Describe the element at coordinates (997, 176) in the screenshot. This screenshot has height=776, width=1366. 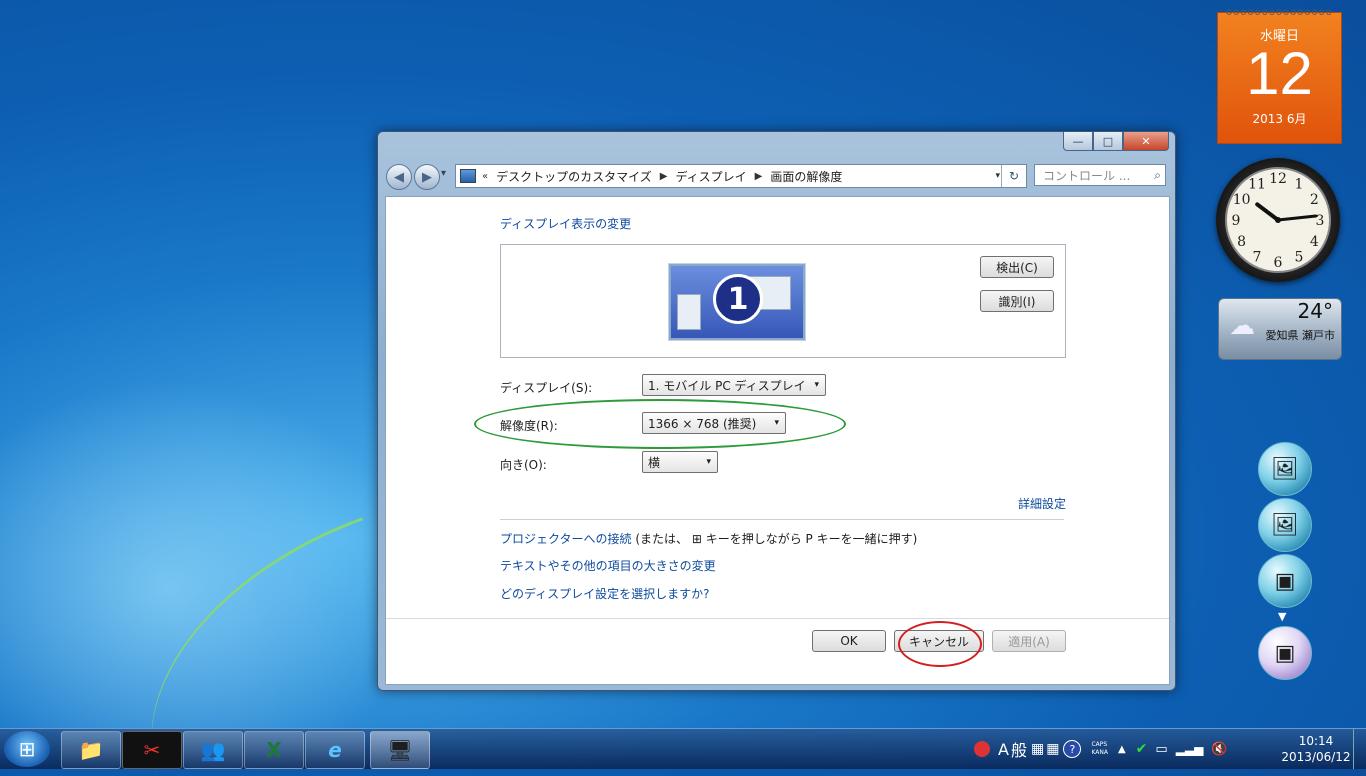
I see `address-dropdown-icon: ▾` at that location.